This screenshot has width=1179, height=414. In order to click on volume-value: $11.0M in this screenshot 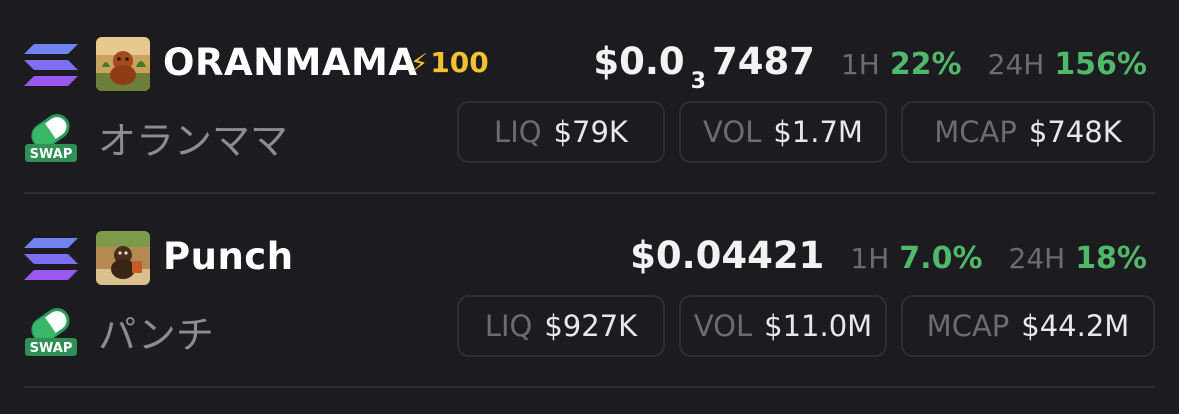, I will do `click(818, 326)`.